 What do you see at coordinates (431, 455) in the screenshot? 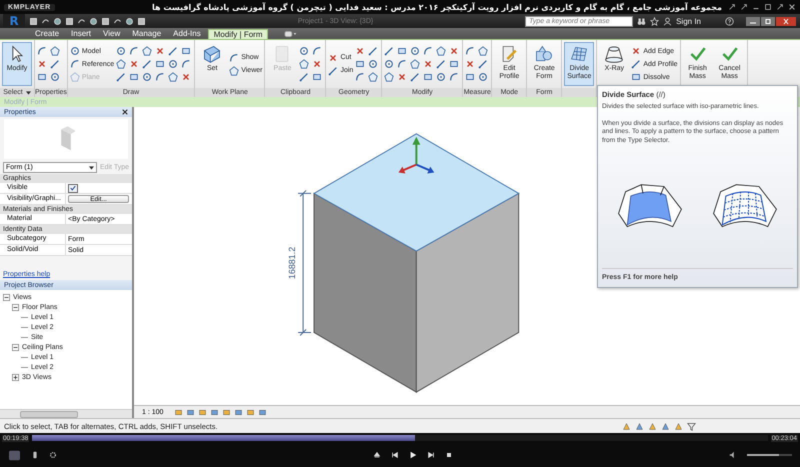
I see `next-icon` at bounding box center [431, 455].